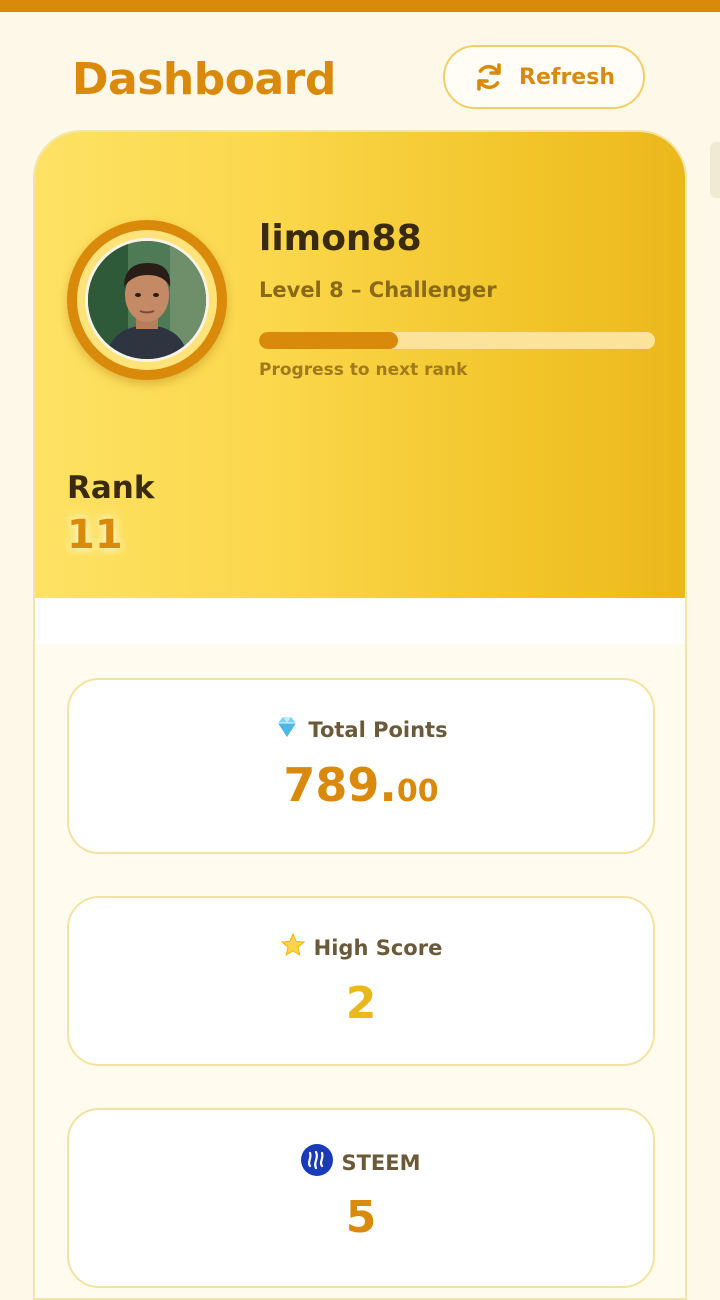 The width and height of the screenshot is (720, 1300). I want to click on high-score-label: High Score, so click(378, 947).